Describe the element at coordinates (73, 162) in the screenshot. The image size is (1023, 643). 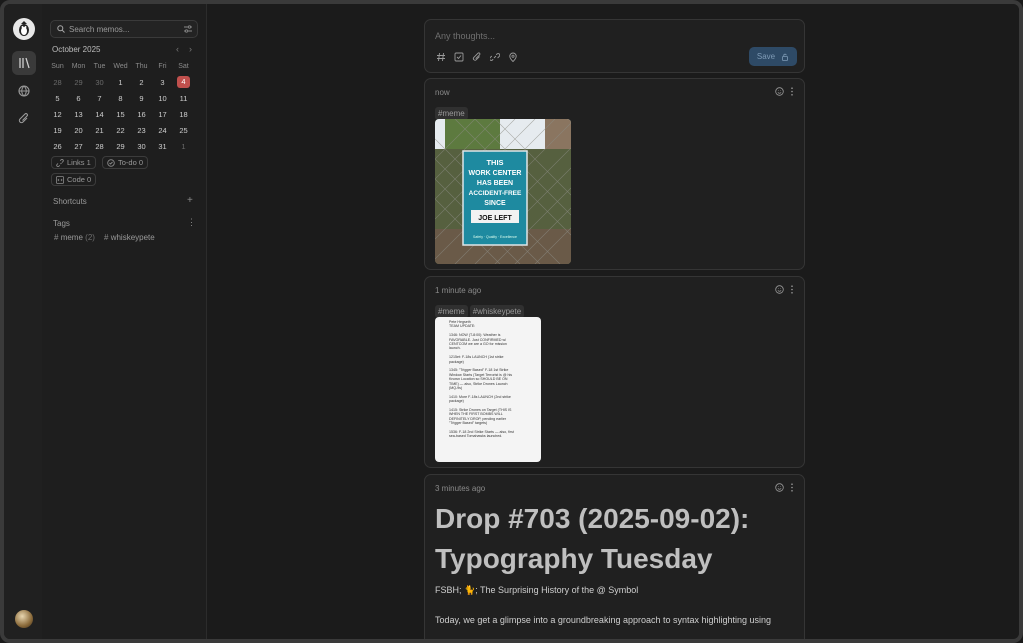
I see `filter-links-button: Links 1` at that location.